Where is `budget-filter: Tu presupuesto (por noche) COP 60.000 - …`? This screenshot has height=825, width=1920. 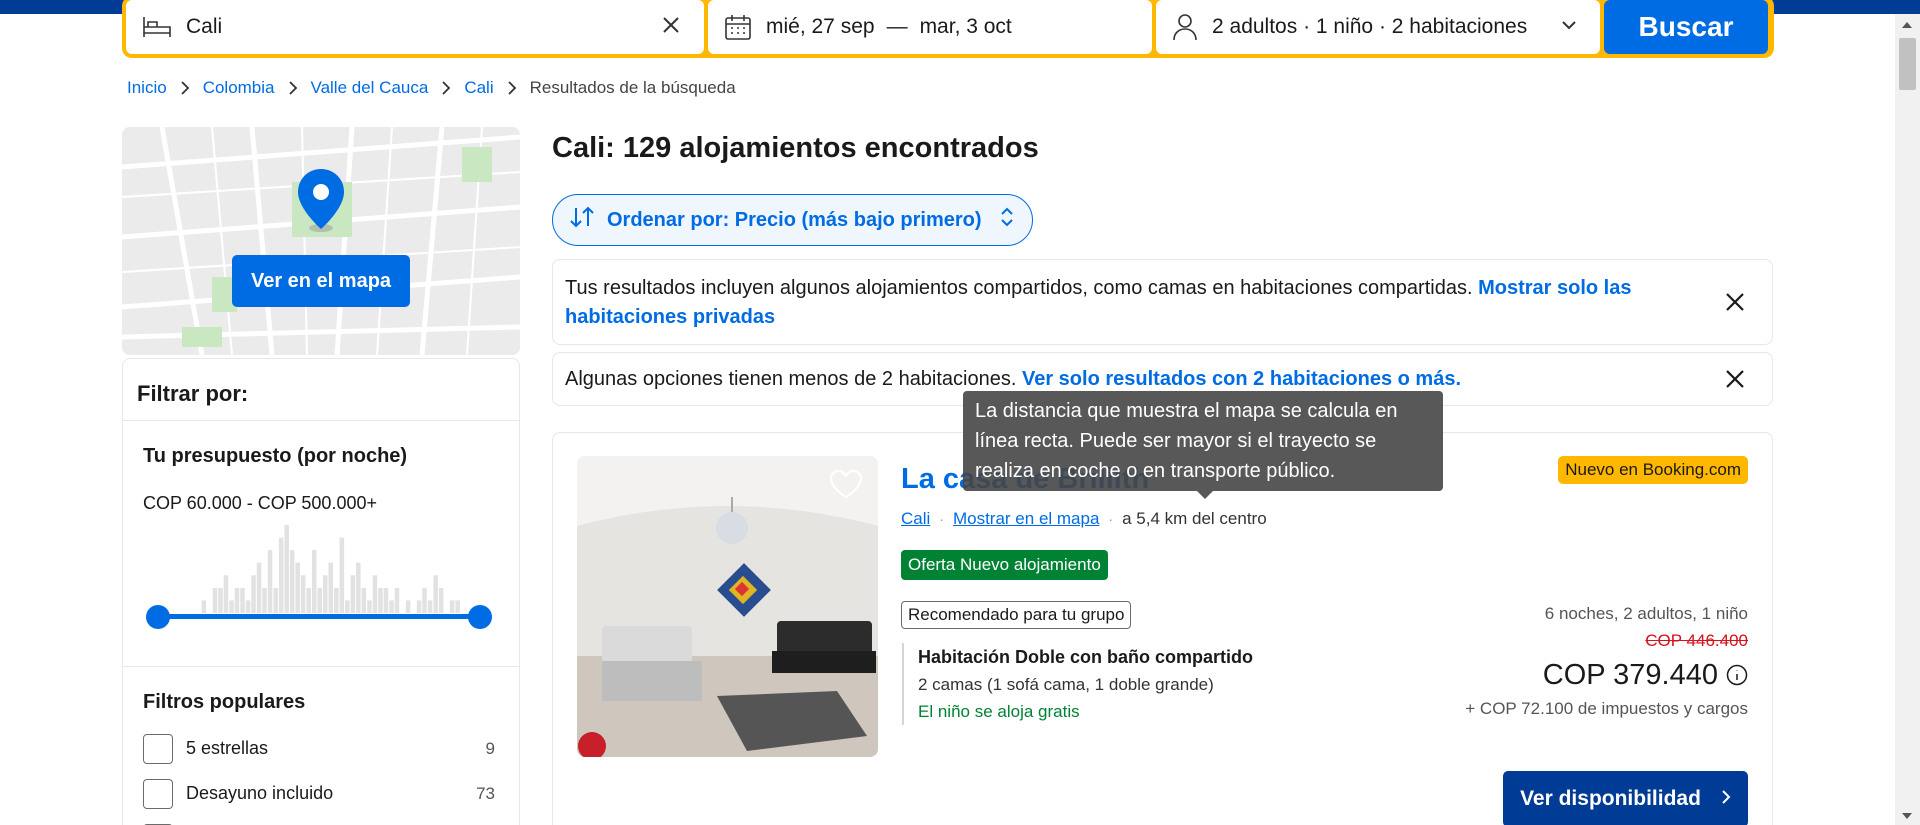 budget-filter: Tu presupuesto (por noche) COP 60.000 - … is located at coordinates (321, 544).